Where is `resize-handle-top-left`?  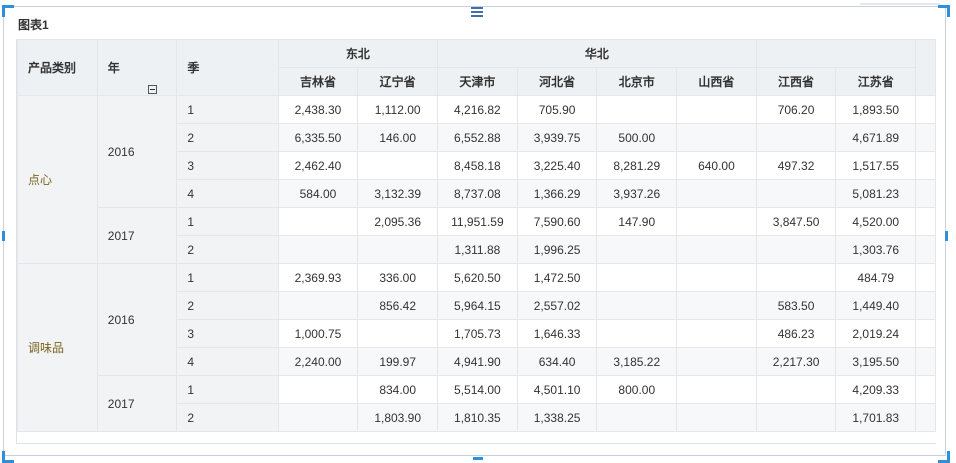 resize-handle-top-left is located at coordinates (8, 11).